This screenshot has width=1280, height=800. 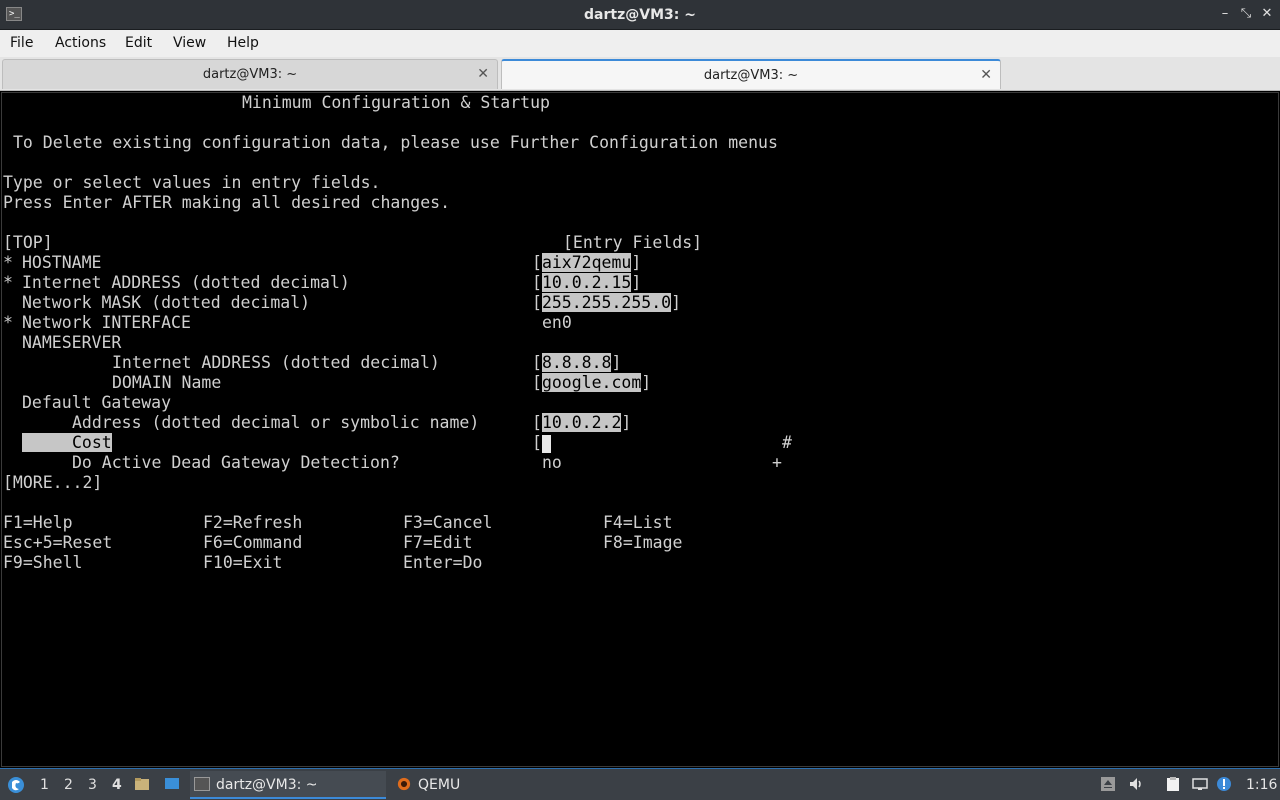 What do you see at coordinates (1108, 784) in the screenshot?
I see `eject-icon` at bounding box center [1108, 784].